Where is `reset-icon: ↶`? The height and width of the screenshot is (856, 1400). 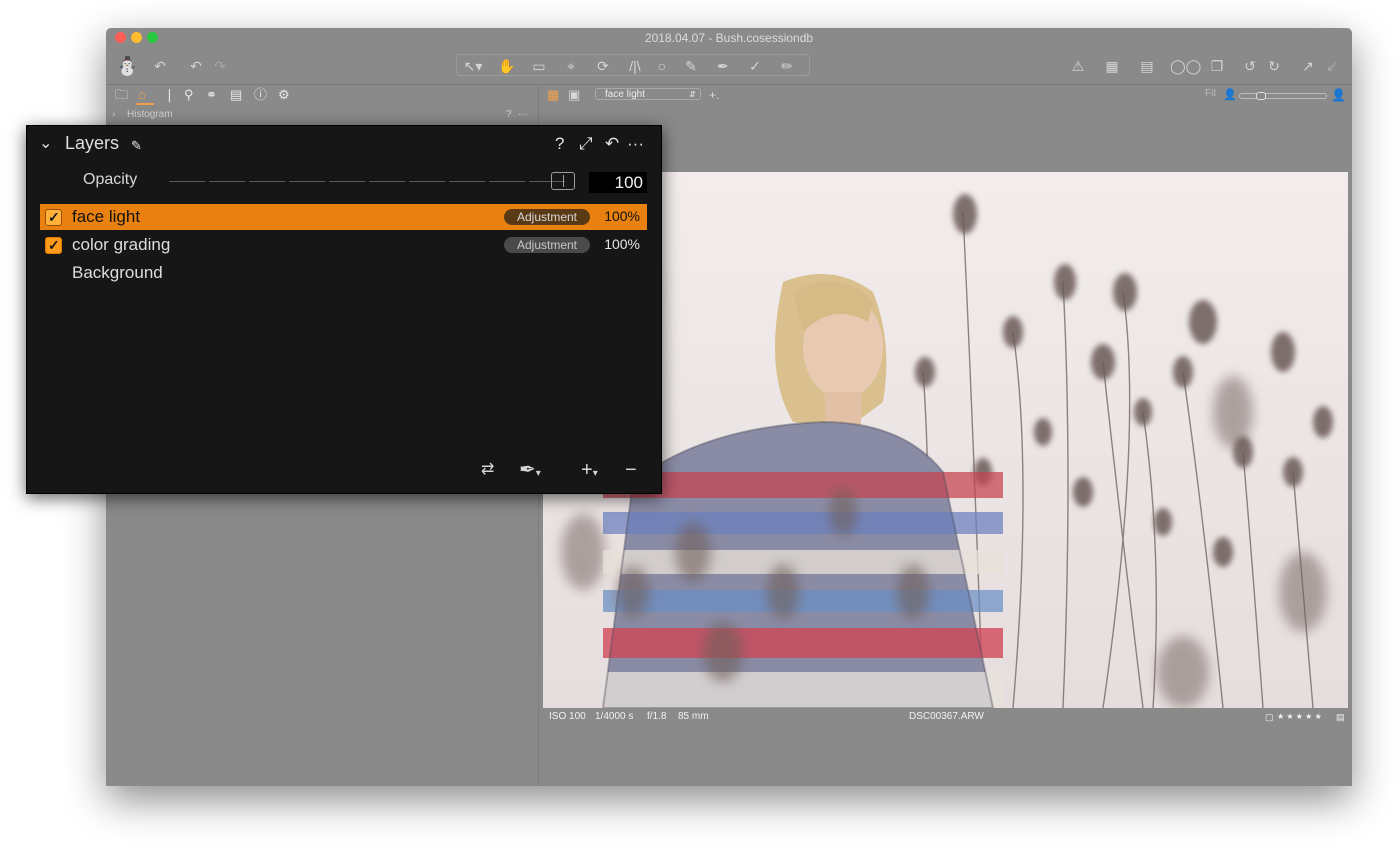
reset-icon: ↶ is located at coordinates (612, 144).